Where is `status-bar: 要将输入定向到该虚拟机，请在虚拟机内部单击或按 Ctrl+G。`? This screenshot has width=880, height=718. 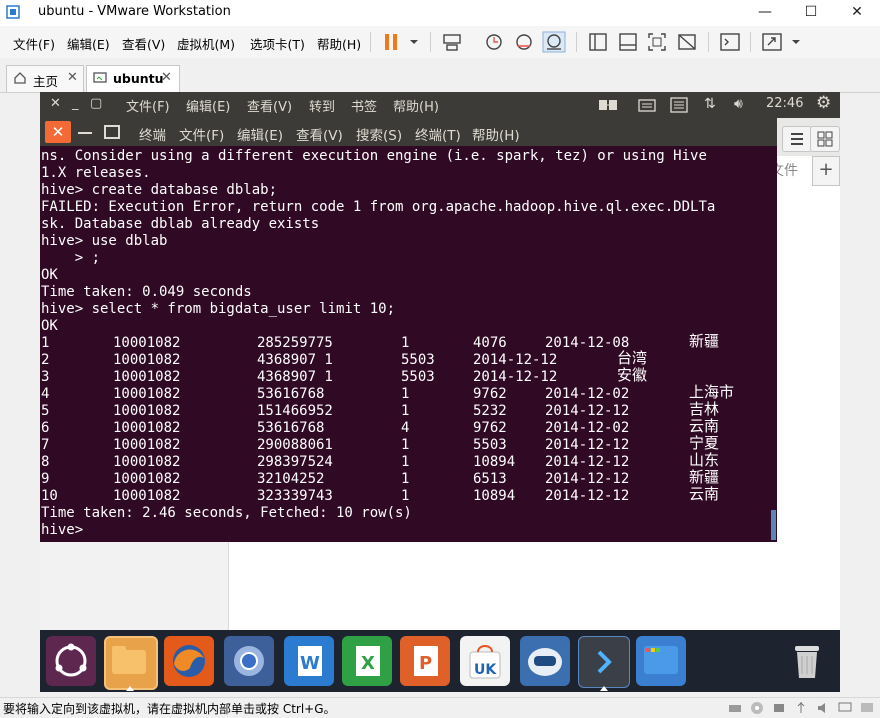 status-bar: 要将输入定向到该虚拟机，请在虚拟机内部单击或按 Ctrl+G。 is located at coordinates (440, 707).